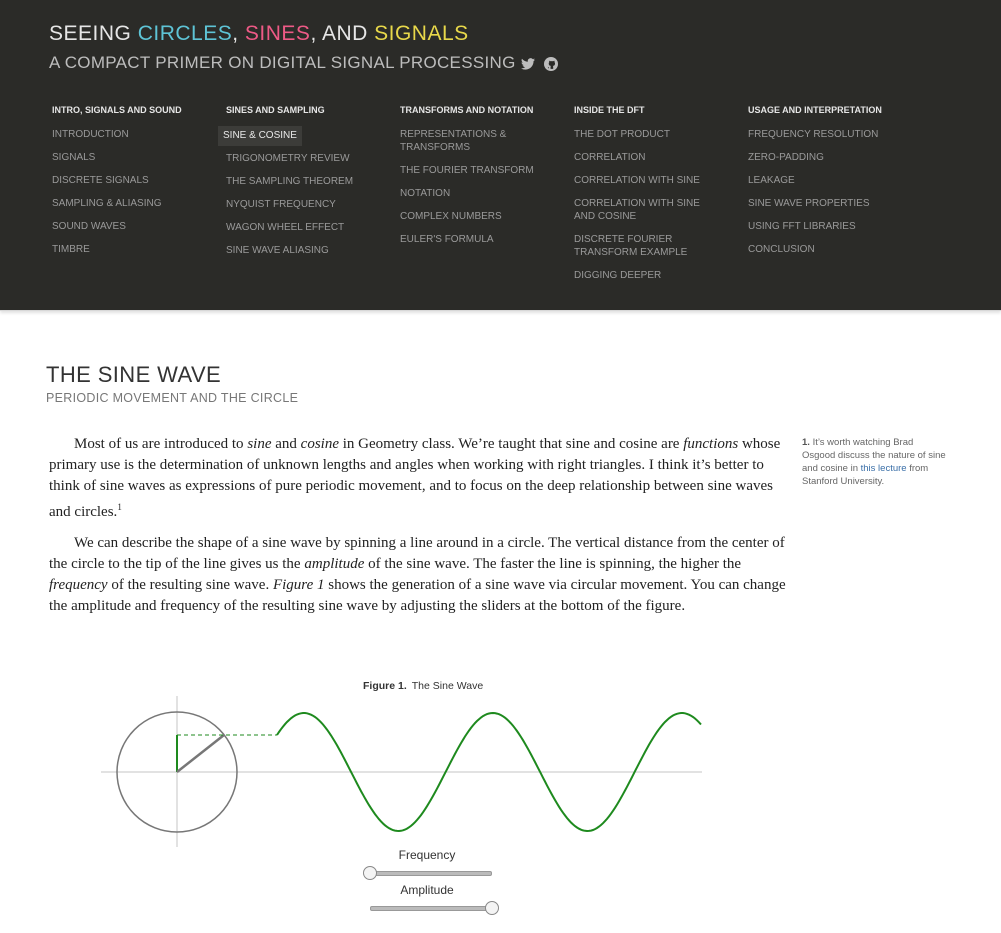 Image resolution: width=1001 pixels, height=933 pixels. Describe the element at coordinates (551, 64) in the screenshot. I see `github-icon` at that location.